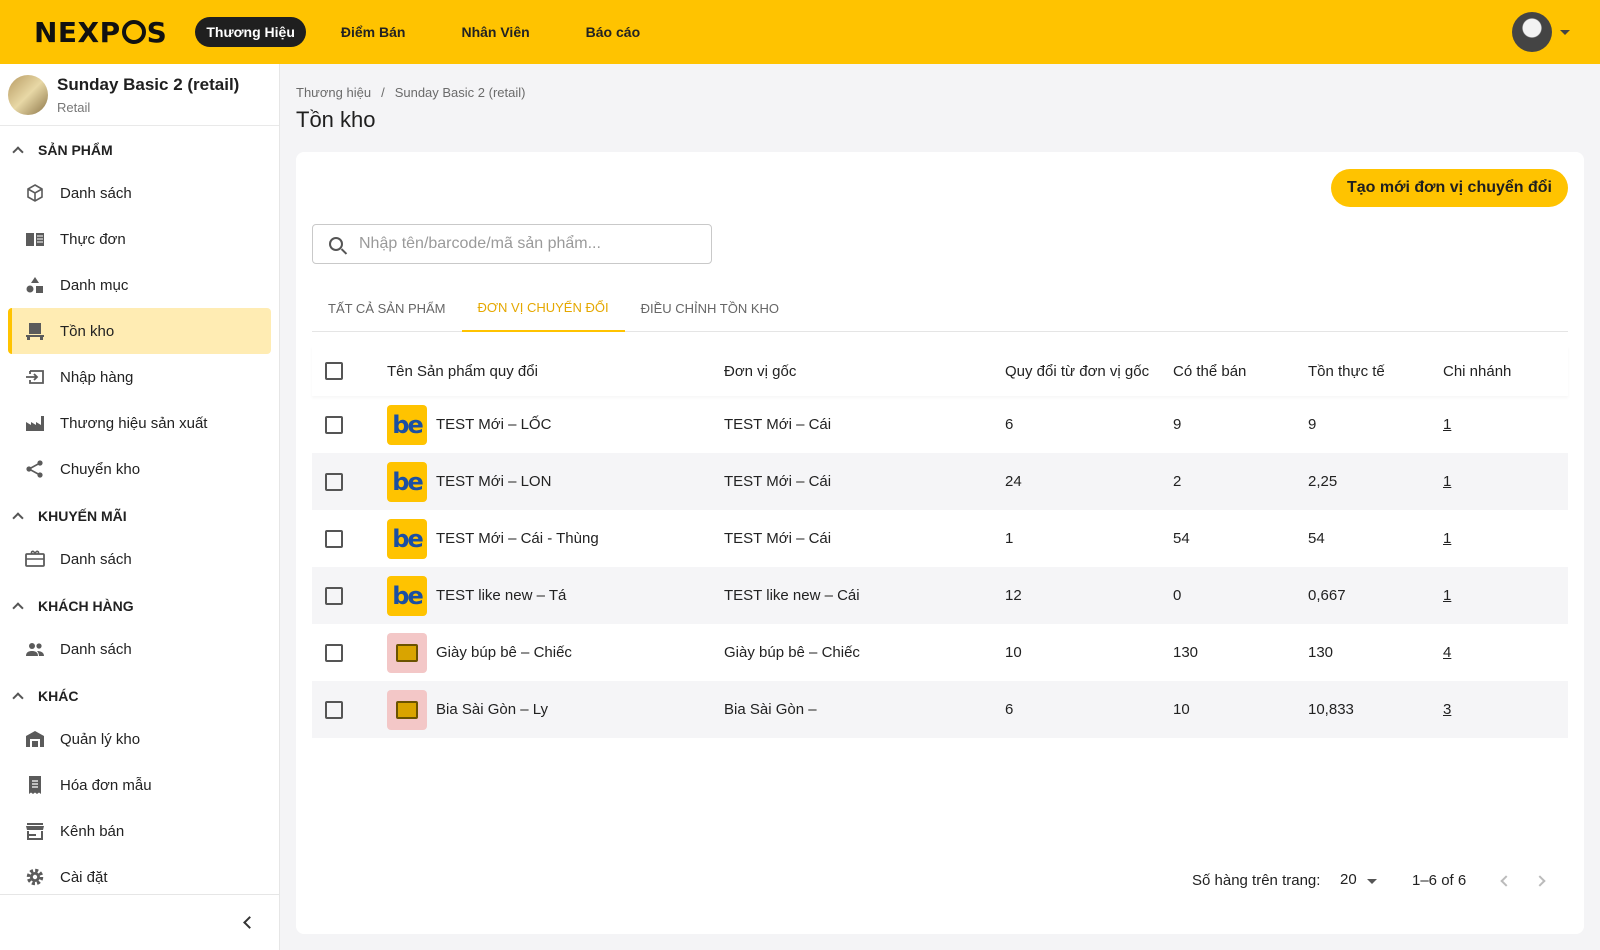 This screenshot has width=1600, height=950. What do you see at coordinates (139, 150) in the screenshot?
I see `section-products: SẢN PHẨM` at bounding box center [139, 150].